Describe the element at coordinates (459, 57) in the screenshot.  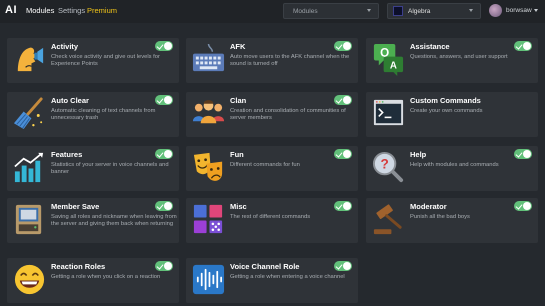
I see `module-description: Questions, answers, and user support` at that location.